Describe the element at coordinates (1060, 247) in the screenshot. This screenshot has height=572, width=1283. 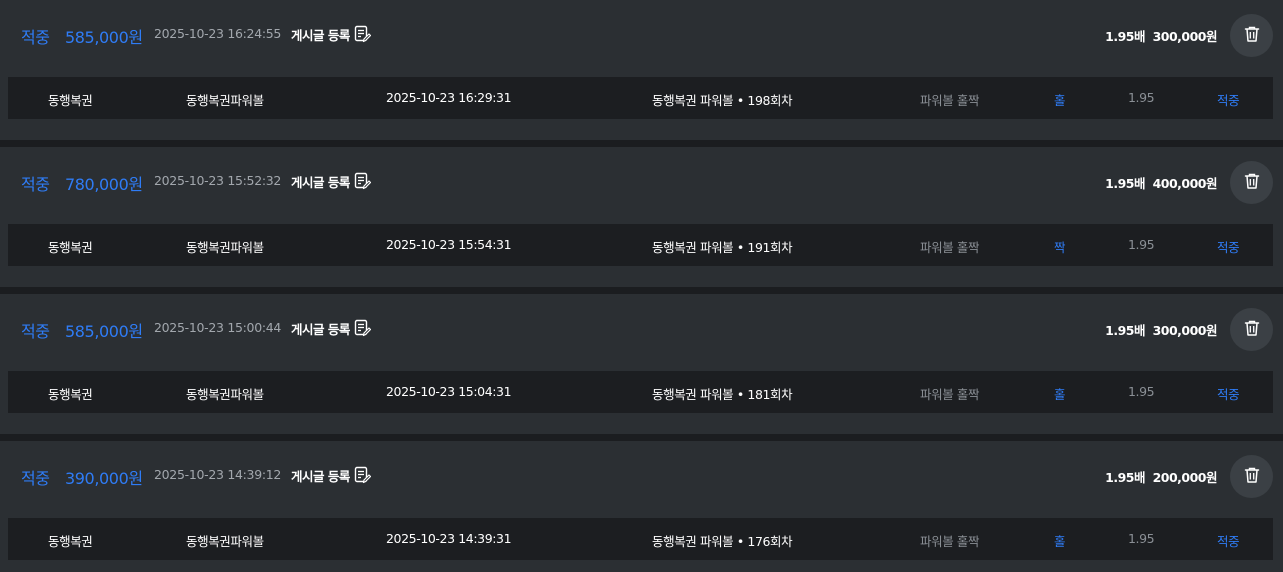
I see `bet-pick: 짝` at that location.